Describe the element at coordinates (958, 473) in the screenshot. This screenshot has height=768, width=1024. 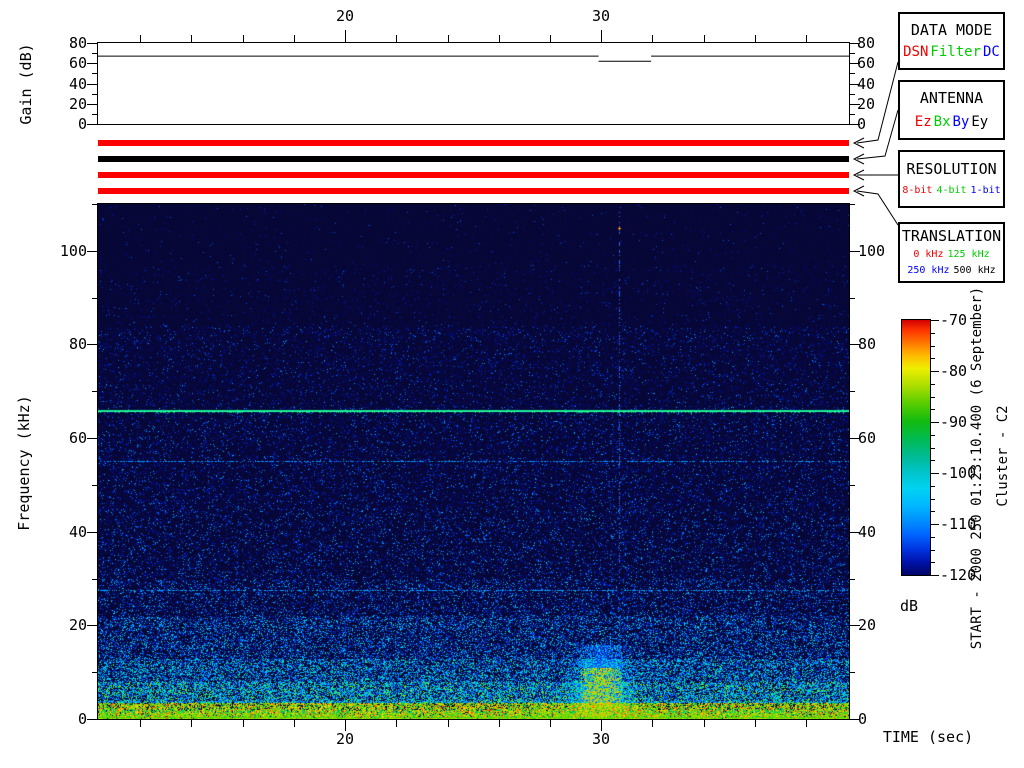
I see `tick-label: -100` at that location.